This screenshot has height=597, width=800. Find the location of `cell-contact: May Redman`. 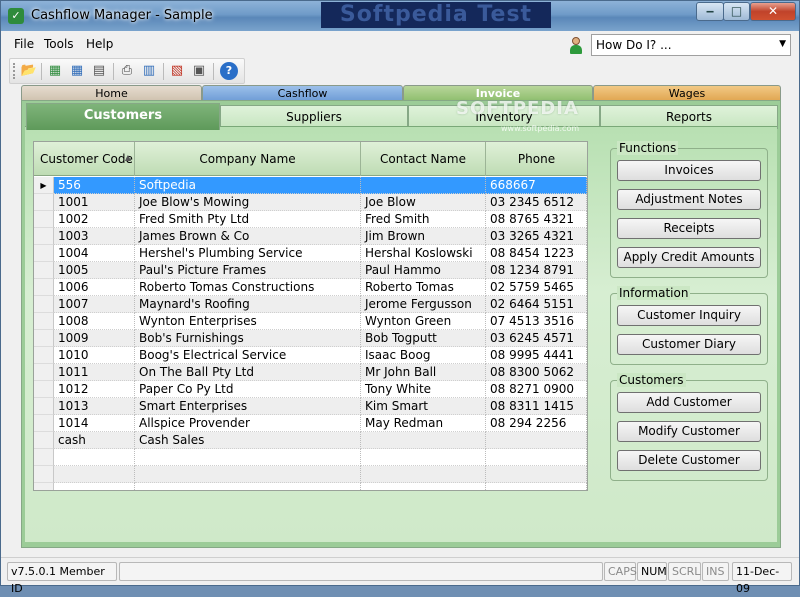

cell-contact: May Redman is located at coordinates (423, 423).